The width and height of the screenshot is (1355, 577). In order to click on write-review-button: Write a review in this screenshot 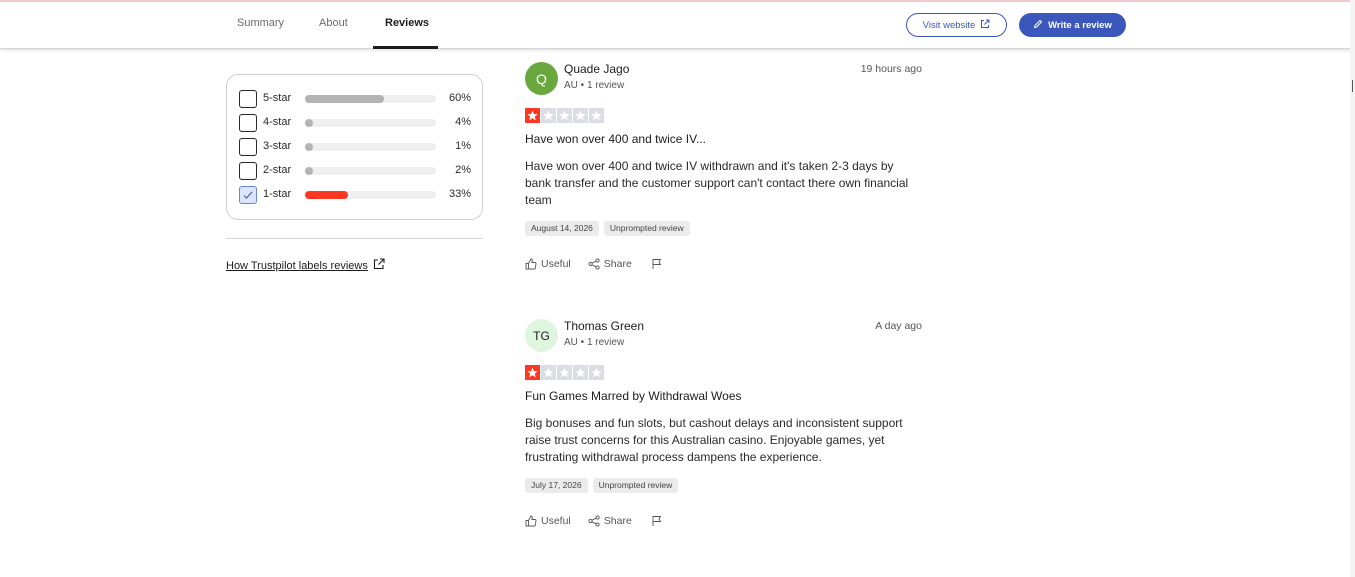, I will do `click(1072, 25)`.